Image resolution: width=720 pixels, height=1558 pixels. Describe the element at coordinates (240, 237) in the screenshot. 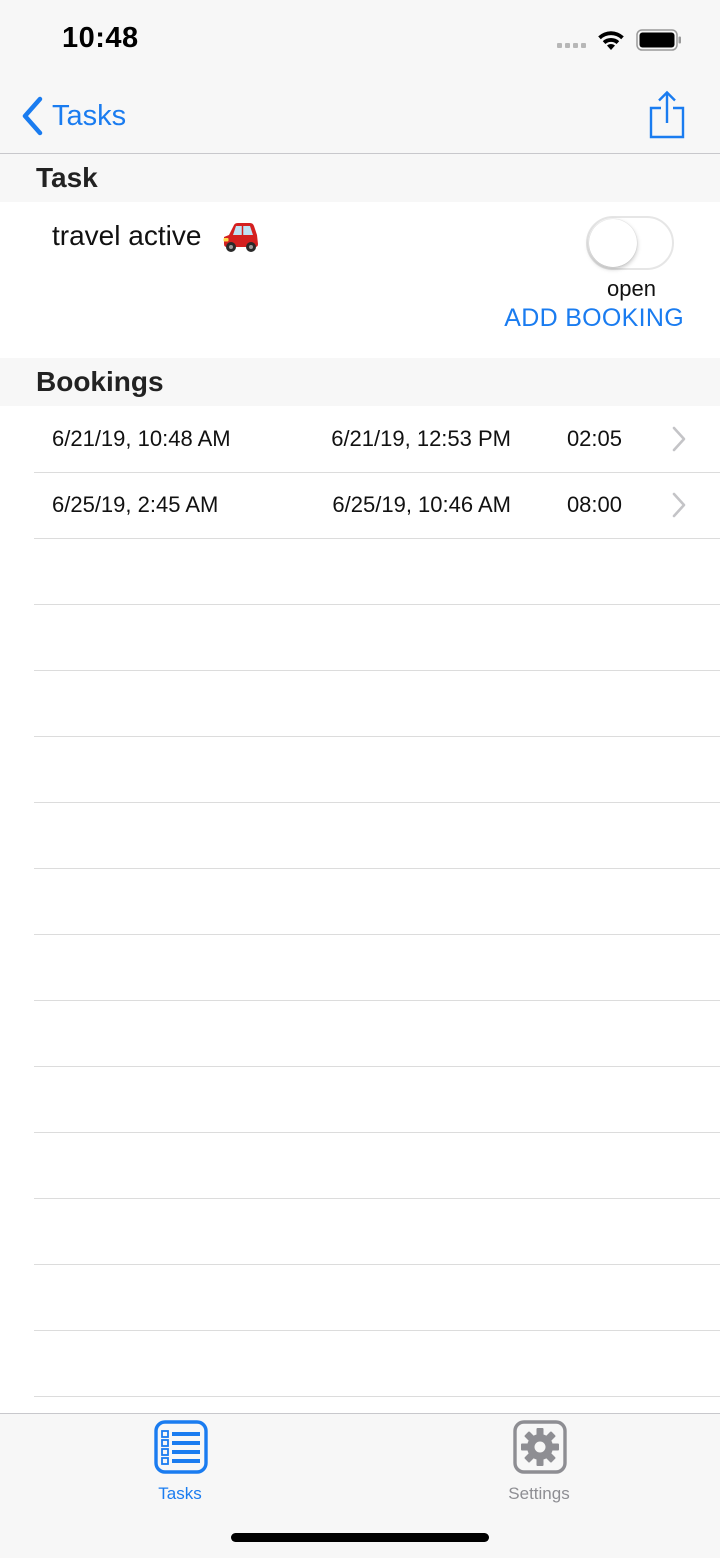

I see `car-icon` at that location.